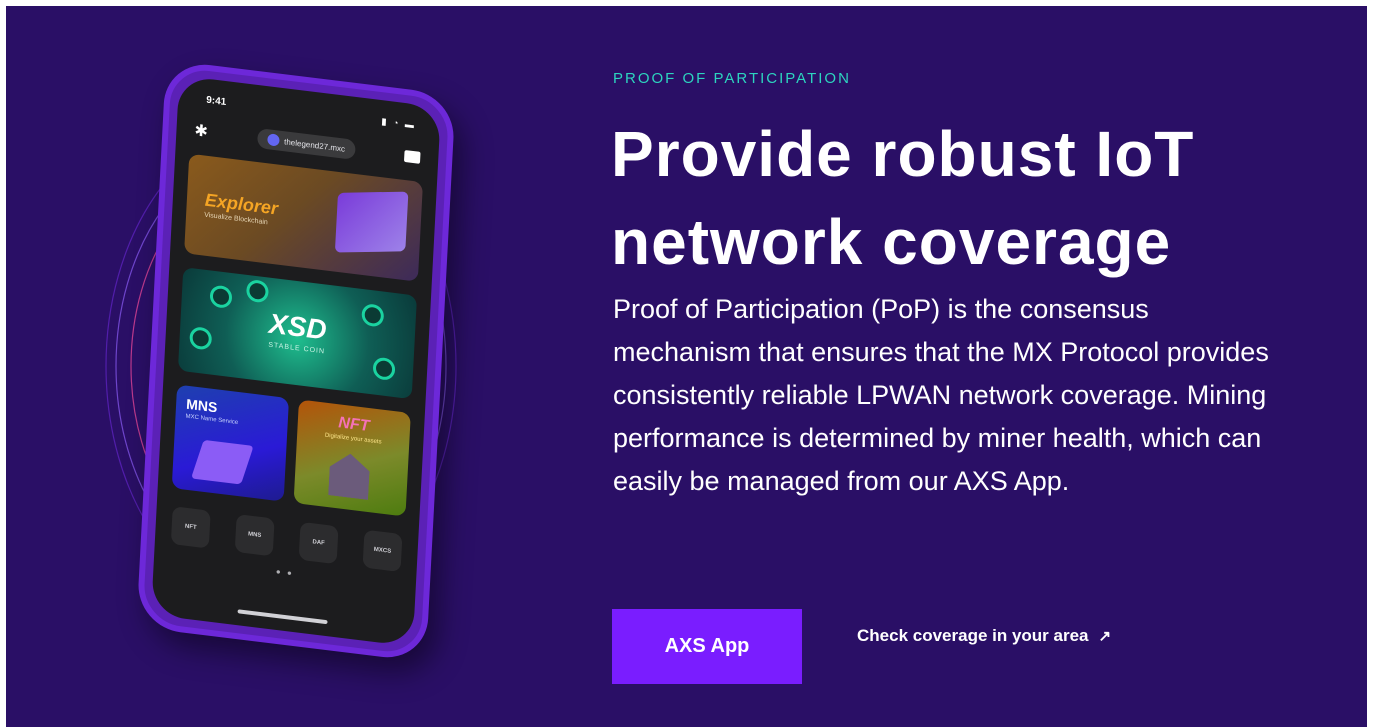  I want to click on check-coverage-link: Check coverage in your area ↗, so click(984, 636).